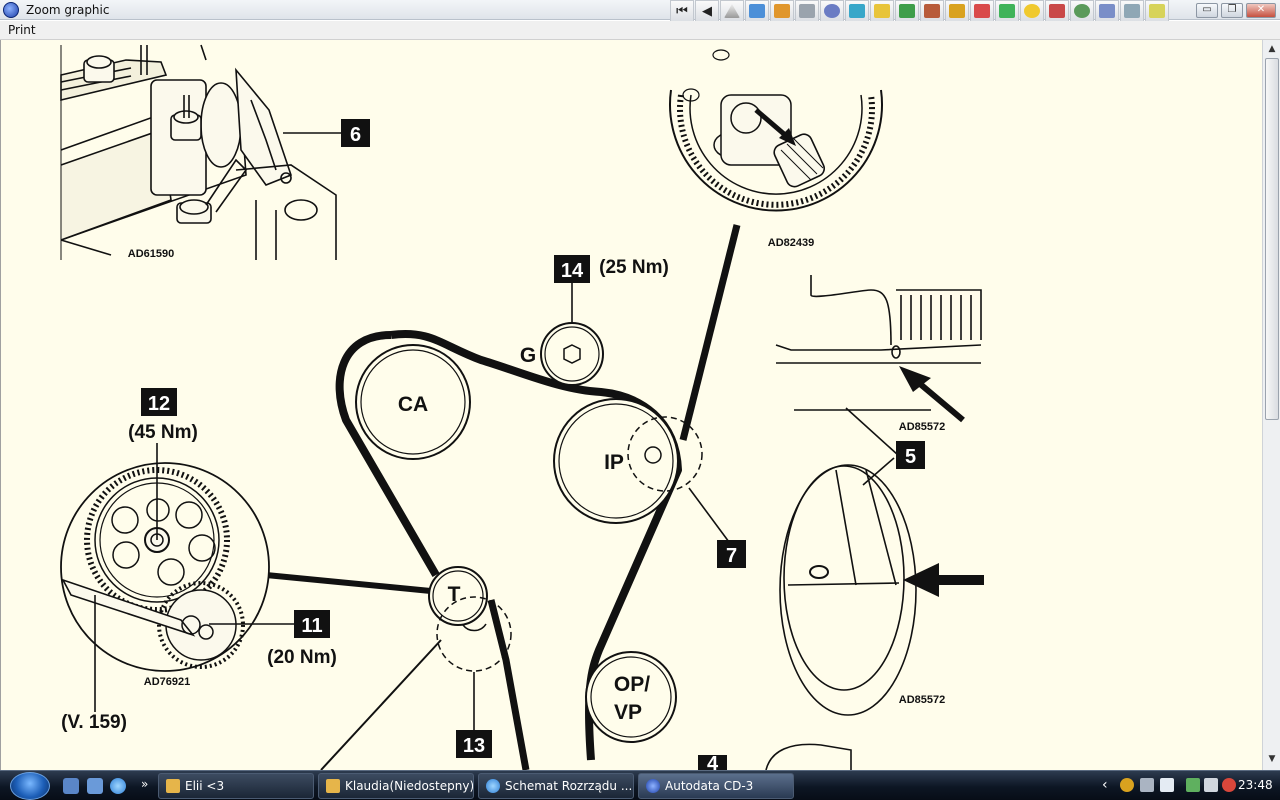 The image size is (1280, 800). I want to click on service-icon, so click(1082, 11).